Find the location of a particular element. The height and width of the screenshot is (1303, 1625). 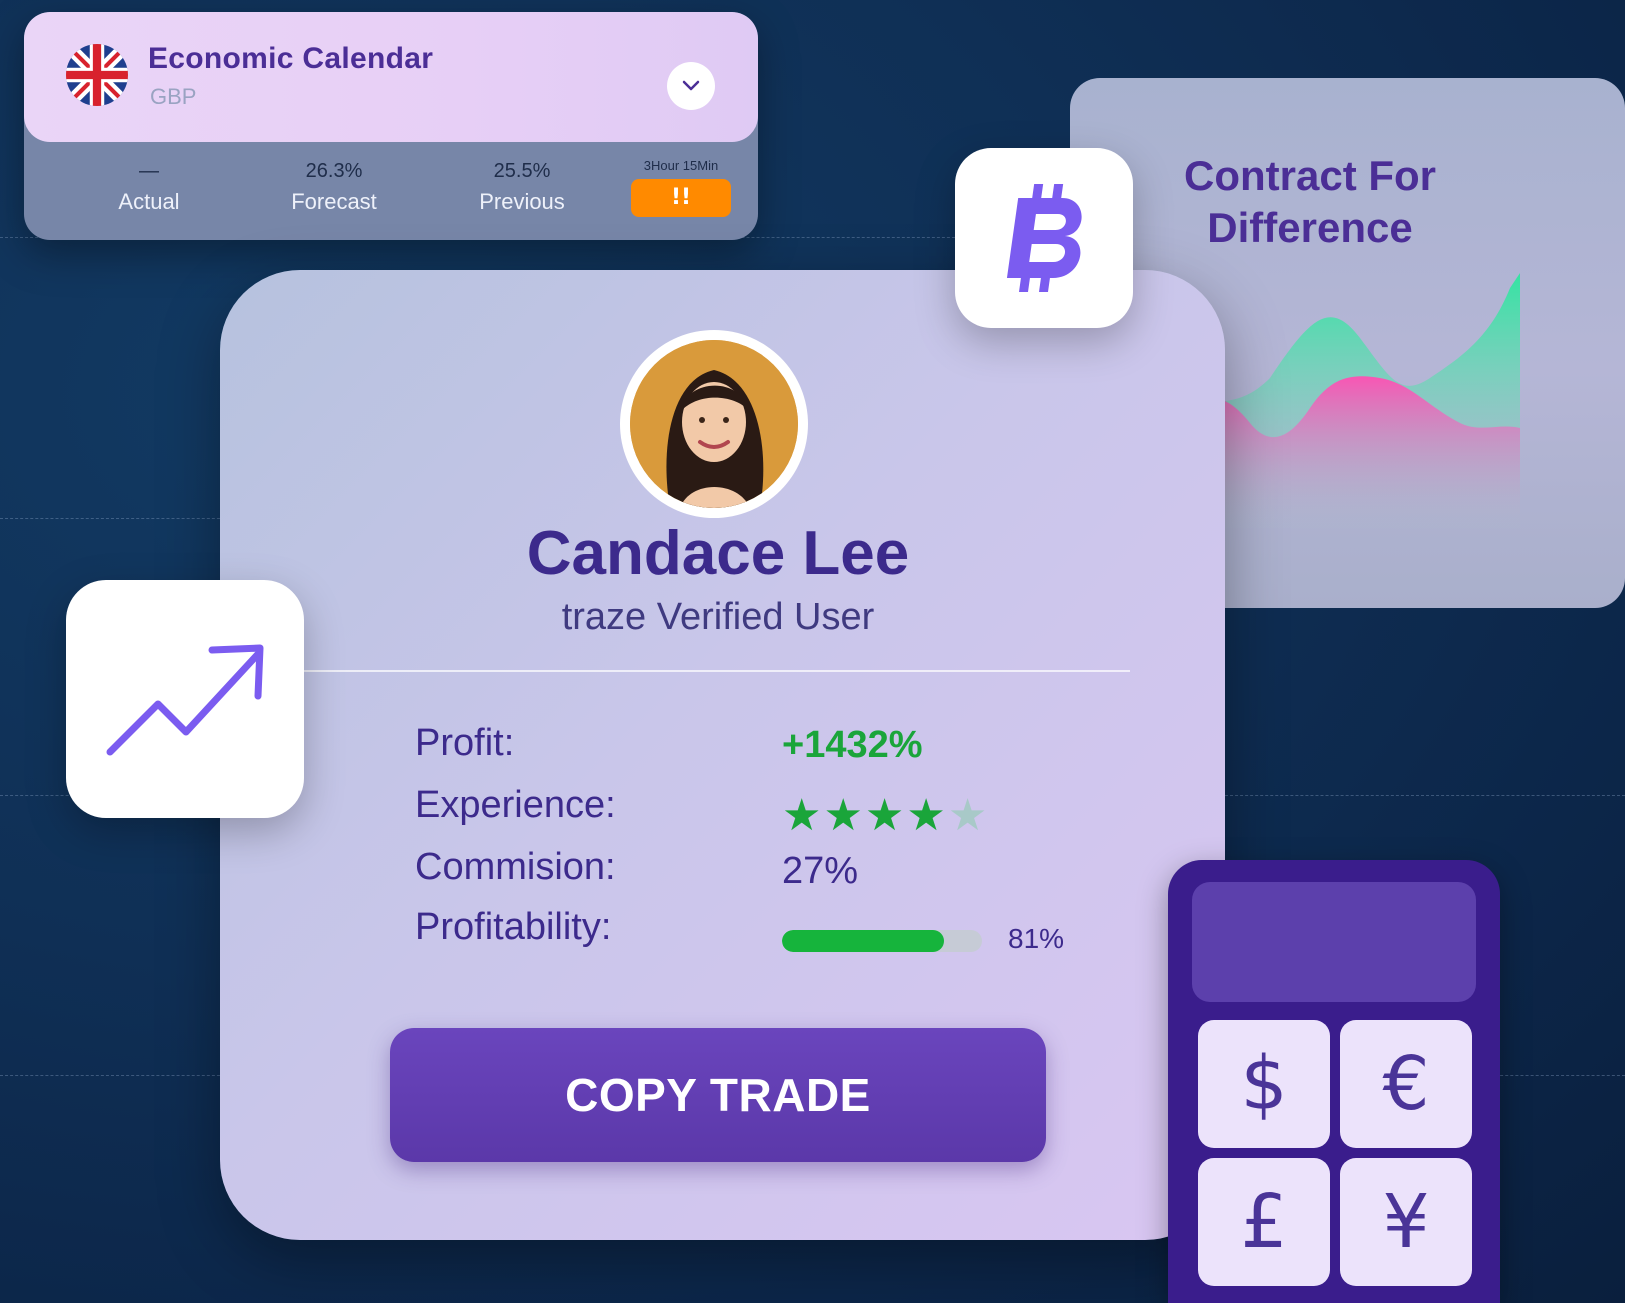

euro-key: € is located at coordinates (1406, 1084).